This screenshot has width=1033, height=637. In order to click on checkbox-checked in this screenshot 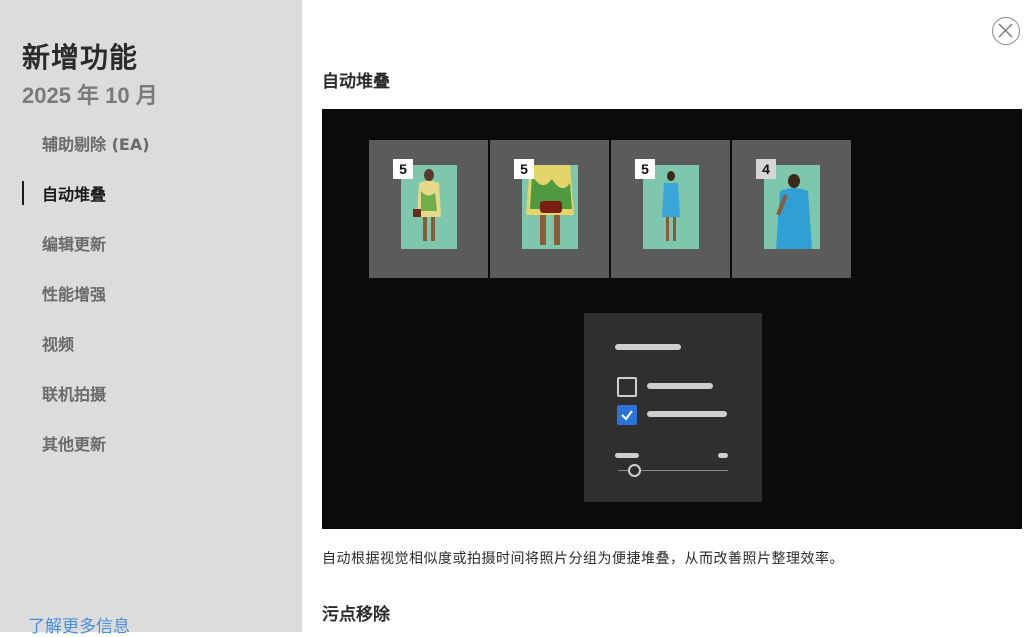, I will do `click(627, 415)`.